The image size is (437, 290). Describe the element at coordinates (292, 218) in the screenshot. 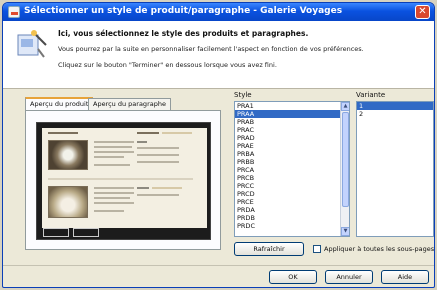

I see `style-list-item: PRDB` at that location.